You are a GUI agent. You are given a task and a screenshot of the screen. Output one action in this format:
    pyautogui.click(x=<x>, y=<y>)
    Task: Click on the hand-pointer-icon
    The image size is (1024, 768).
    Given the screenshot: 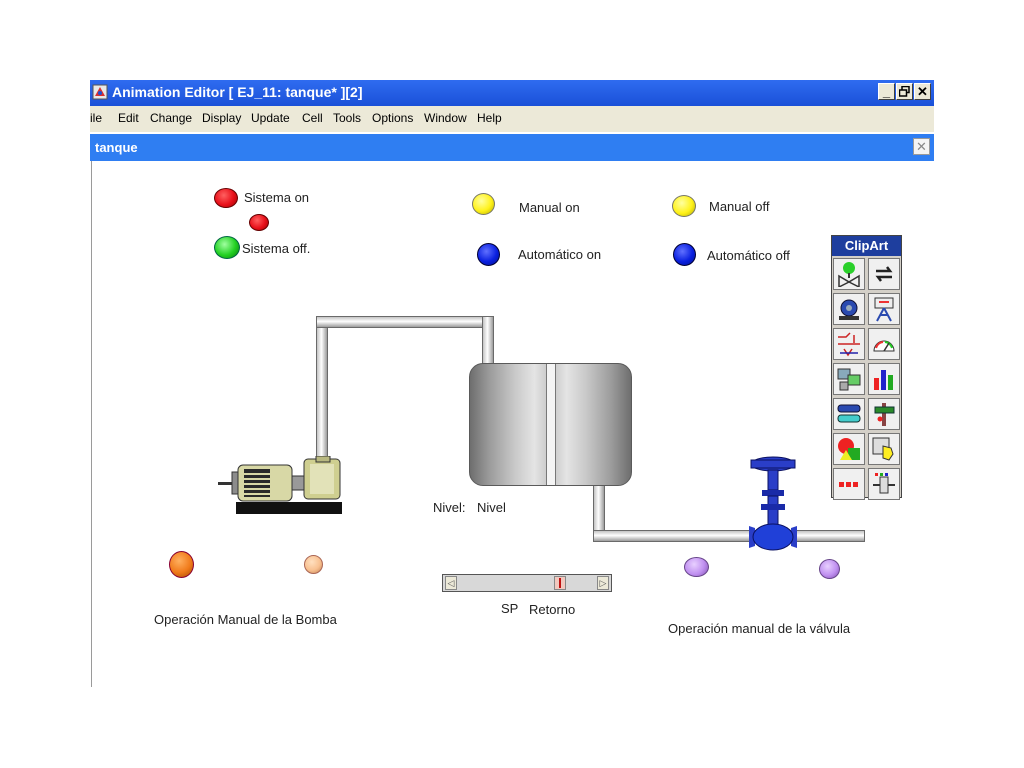 What is the action you would take?
    pyautogui.click(x=884, y=449)
    